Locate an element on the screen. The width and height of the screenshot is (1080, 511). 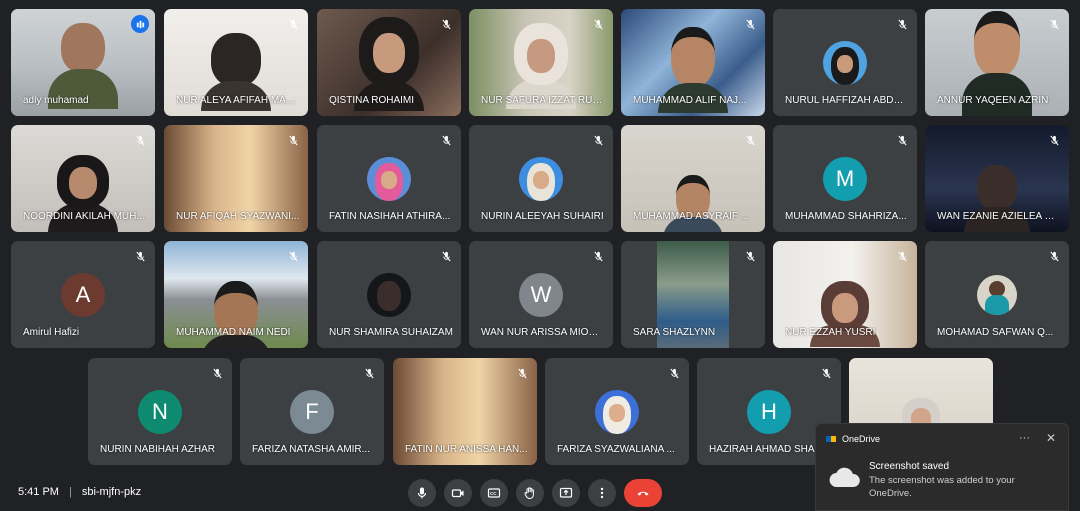
raise-hand-button is located at coordinates (530, 493).